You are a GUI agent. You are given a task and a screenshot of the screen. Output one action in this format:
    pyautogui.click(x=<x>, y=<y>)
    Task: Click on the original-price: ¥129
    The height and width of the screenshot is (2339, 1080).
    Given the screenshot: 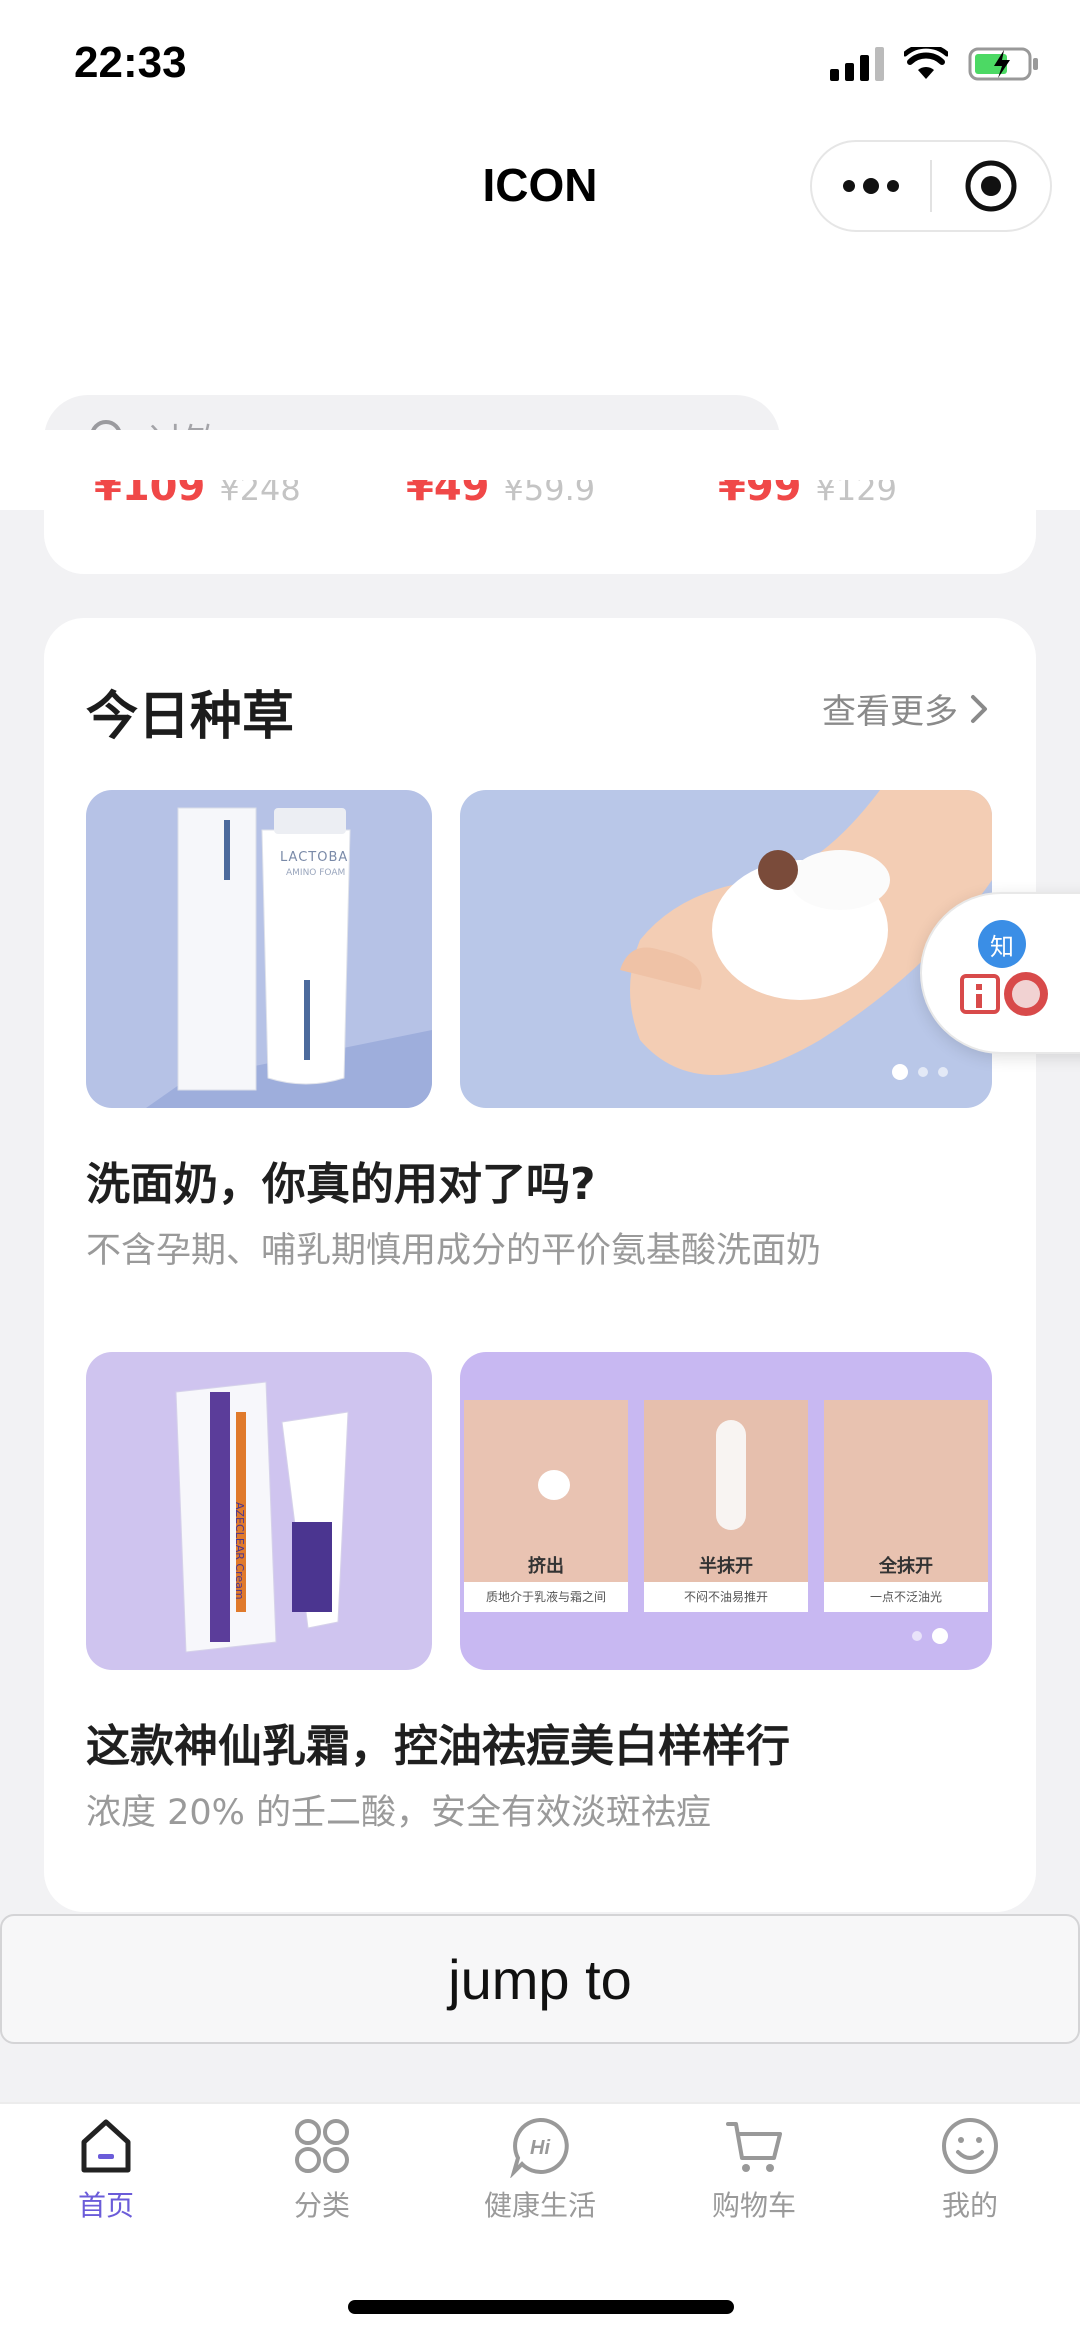 What is the action you would take?
    pyautogui.click(x=856, y=494)
    